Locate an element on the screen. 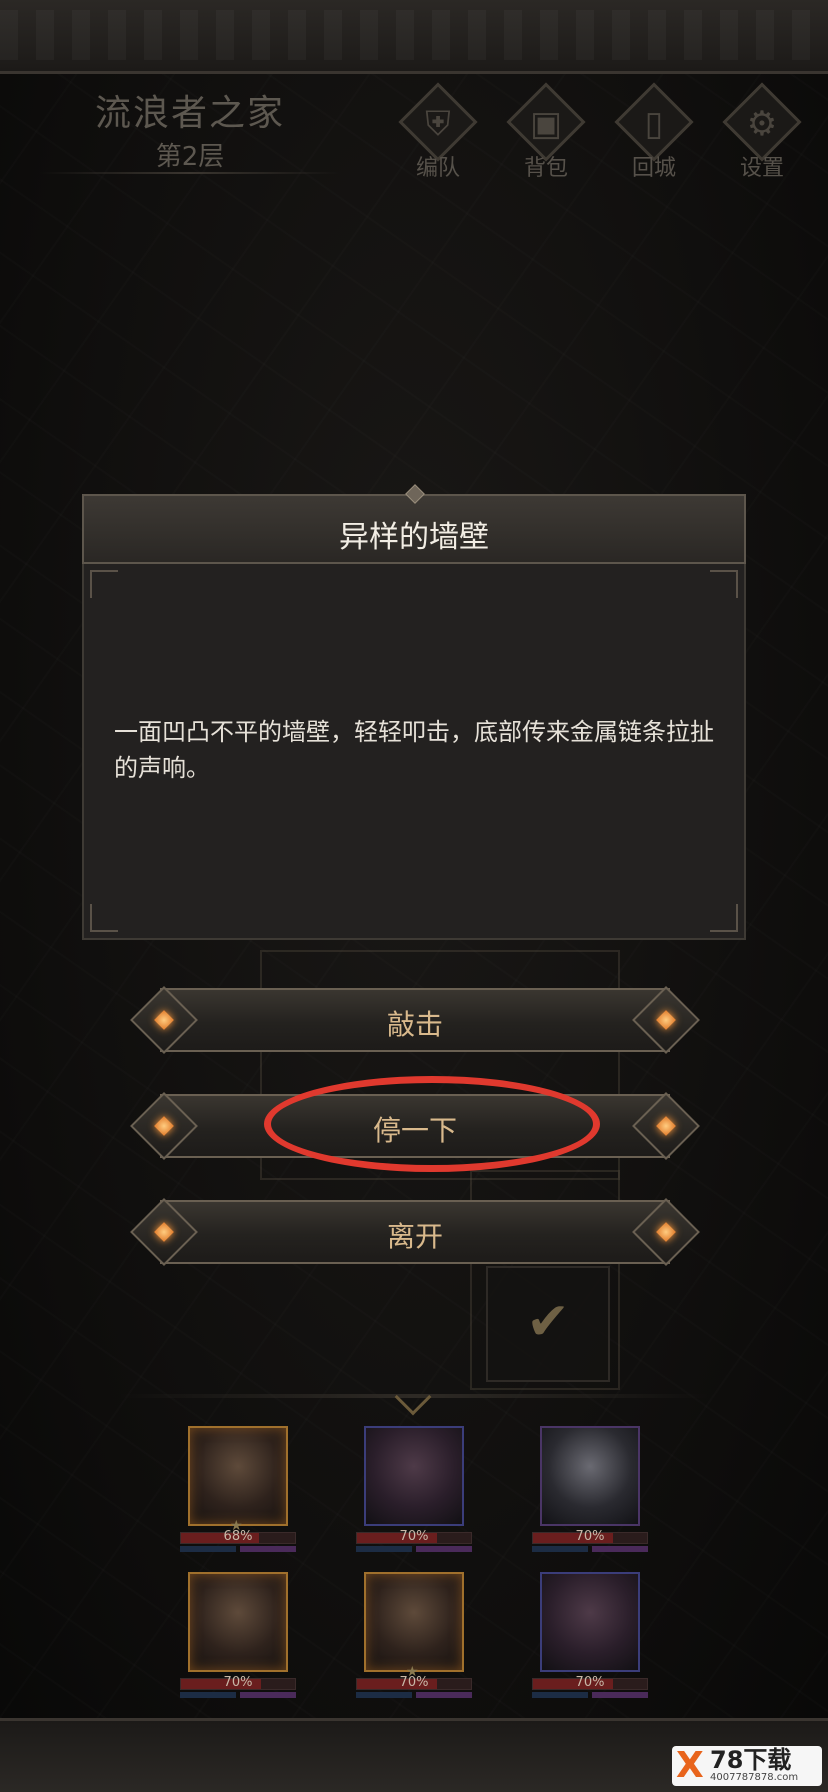  dialog-text: 一面凹凸不平的墙壁，轻轻叩击，底部传来金属链条拉扯的声响。 is located at coordinates (414, 750).